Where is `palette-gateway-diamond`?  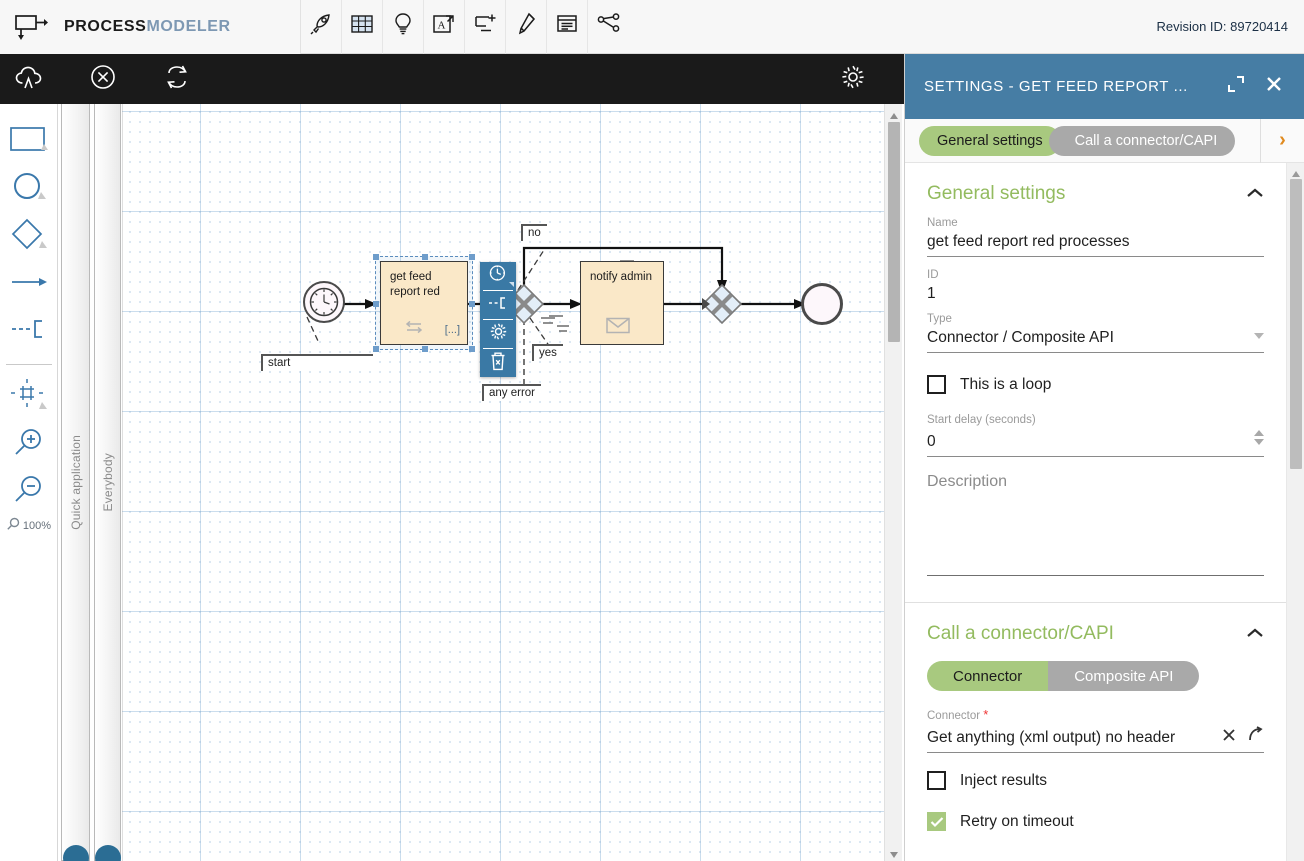
palette-gateway-diamond is located at coordinates (29, 237).